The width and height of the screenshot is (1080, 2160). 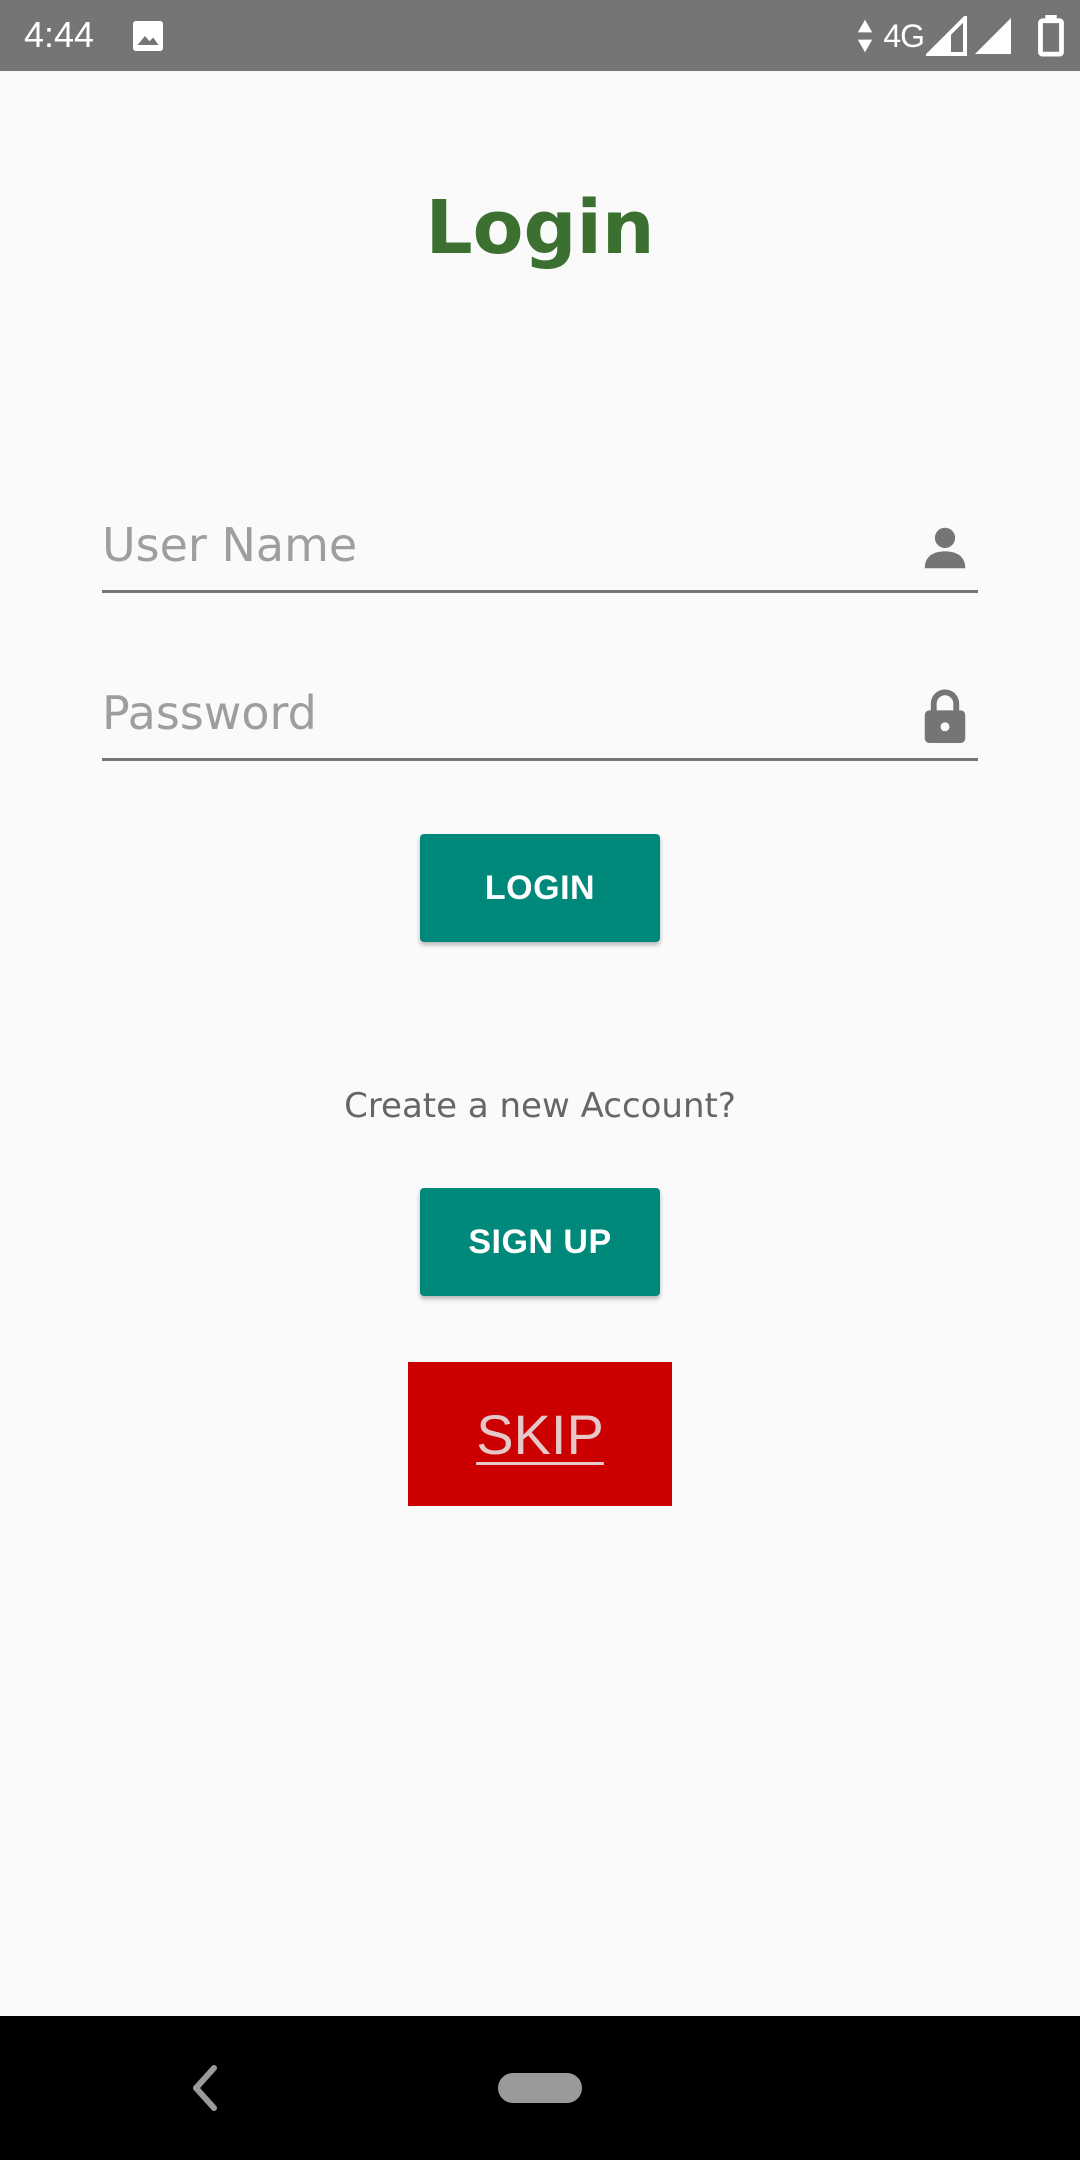 I want to click on battery-icon, so click(x=1051, y=36).